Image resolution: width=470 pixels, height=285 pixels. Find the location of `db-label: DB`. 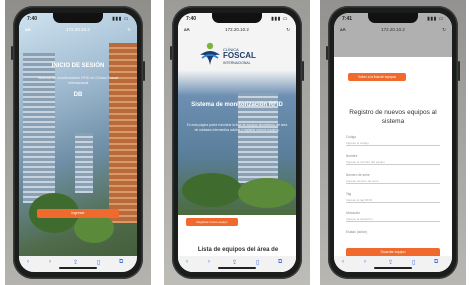

db-label: DB is located at coordinates (78, 95).